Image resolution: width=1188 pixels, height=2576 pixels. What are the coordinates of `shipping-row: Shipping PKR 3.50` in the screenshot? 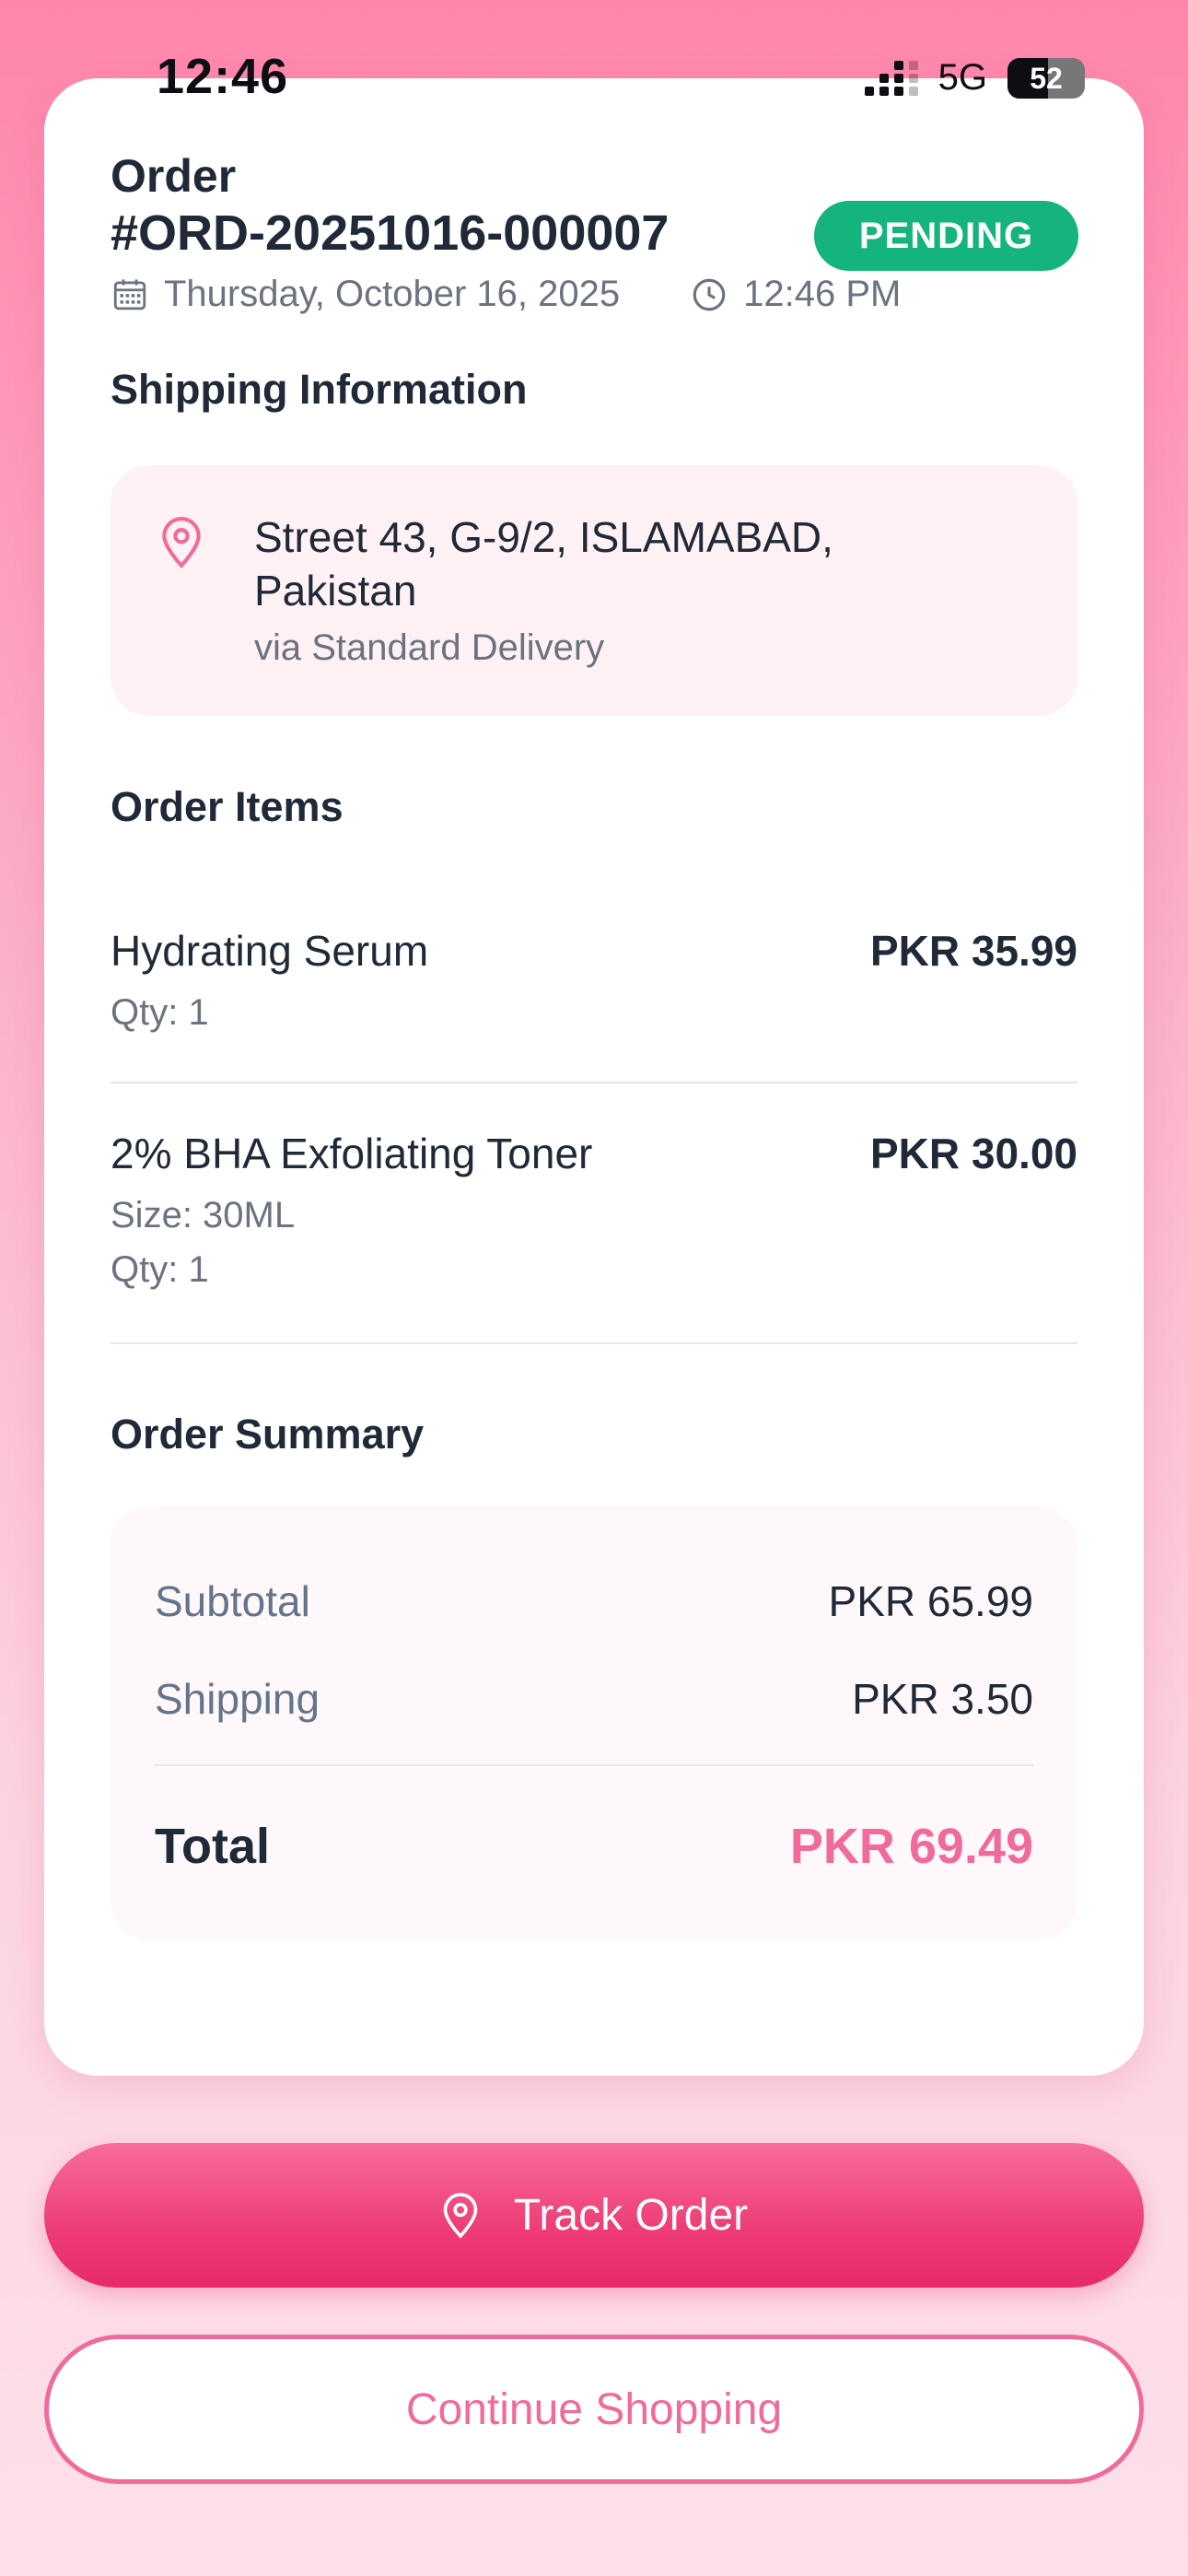 It's located at (594, 1699).